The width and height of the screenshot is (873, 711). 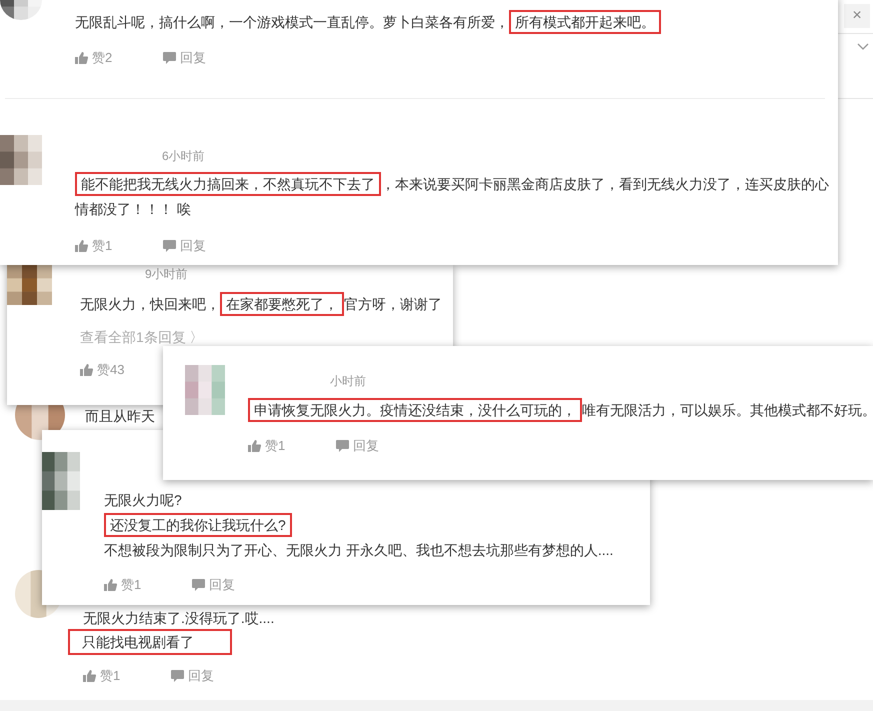 What do you see at coordinates (857, 16) in the screenshot?
I see `close-button: ×` at bounding box center [857, 16].